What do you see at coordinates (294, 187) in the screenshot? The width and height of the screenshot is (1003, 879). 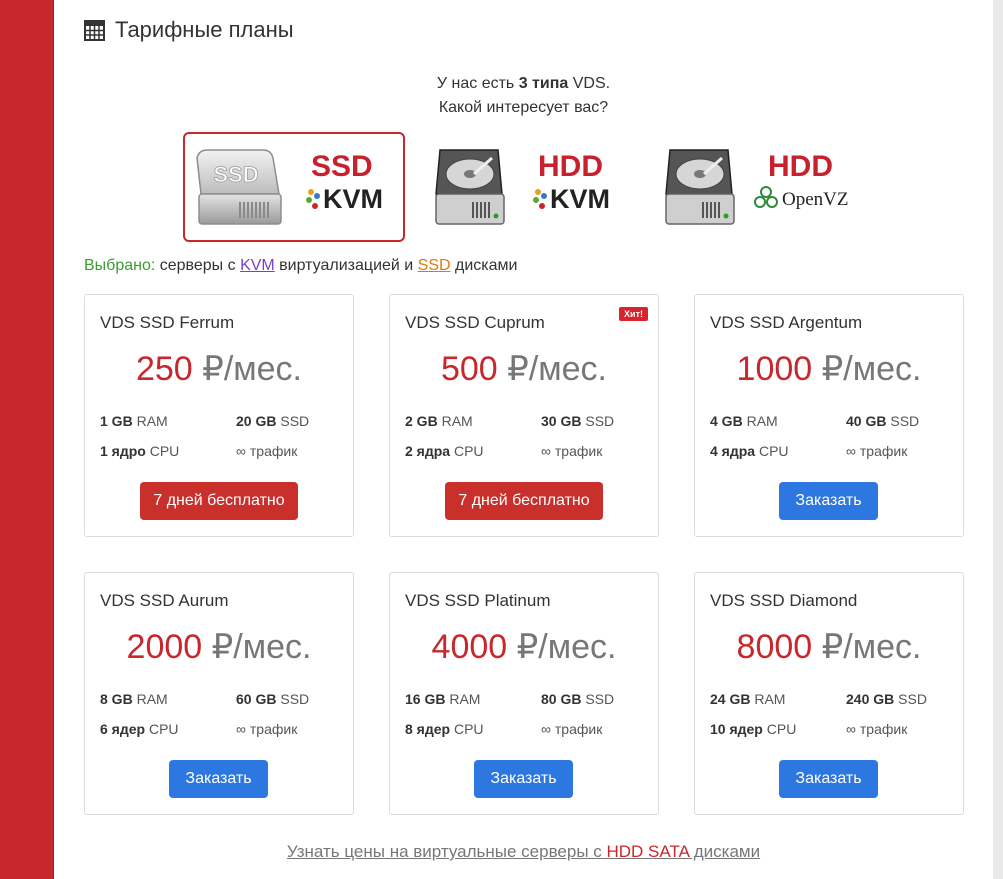 I see `server-type-ssd-kvm: SSD SSD KVM` at bounding box center [294, 187].